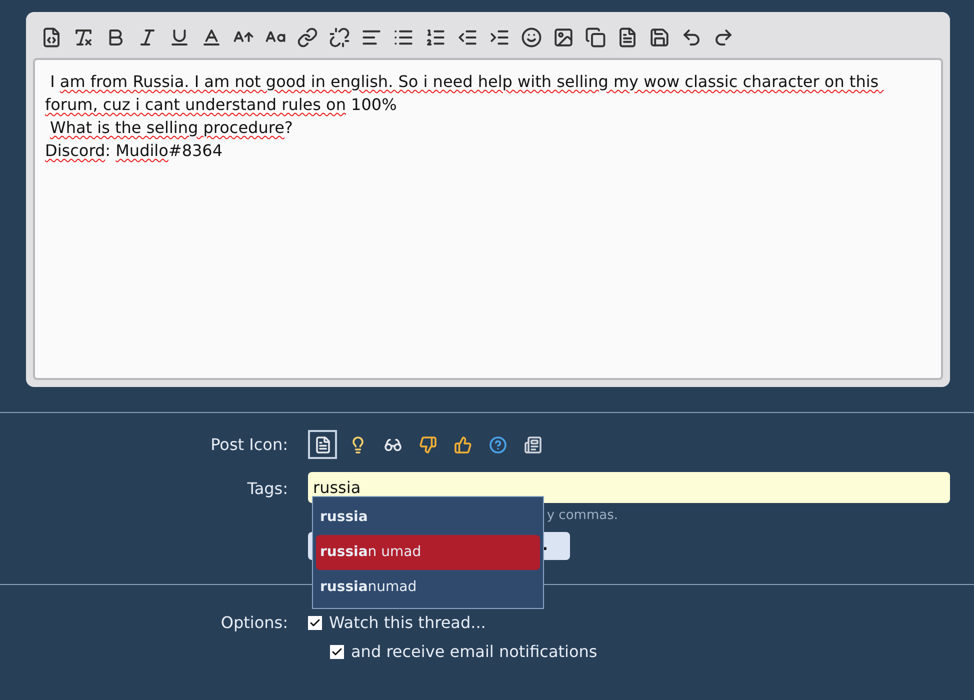 The height and width of the screenshot is (700, 974). Describe the element at coordinates (339, 37) in the screenshot. I see `unlink-icon` at that location.